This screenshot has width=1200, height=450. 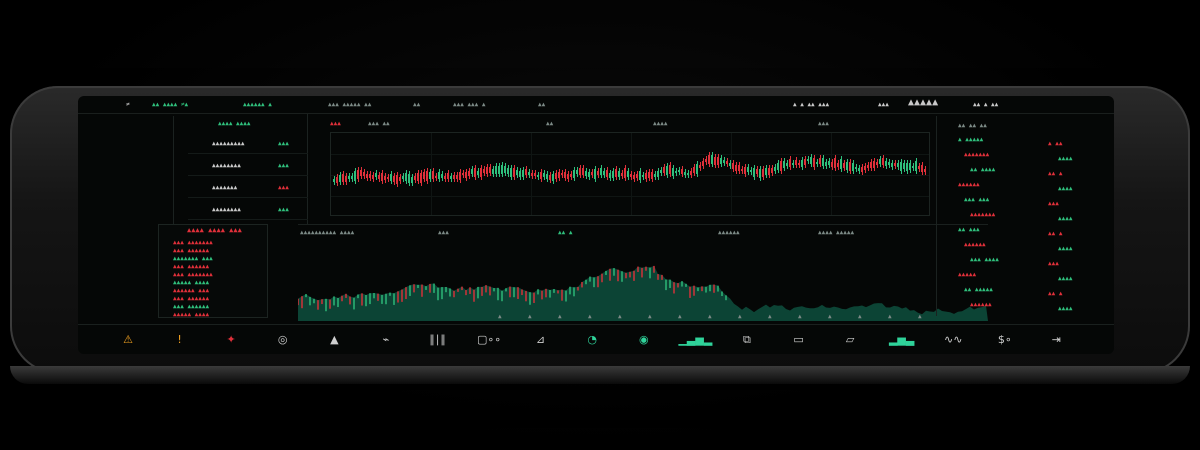 I want to click on alert-icon: ⚠, so click(x=128, y=340).